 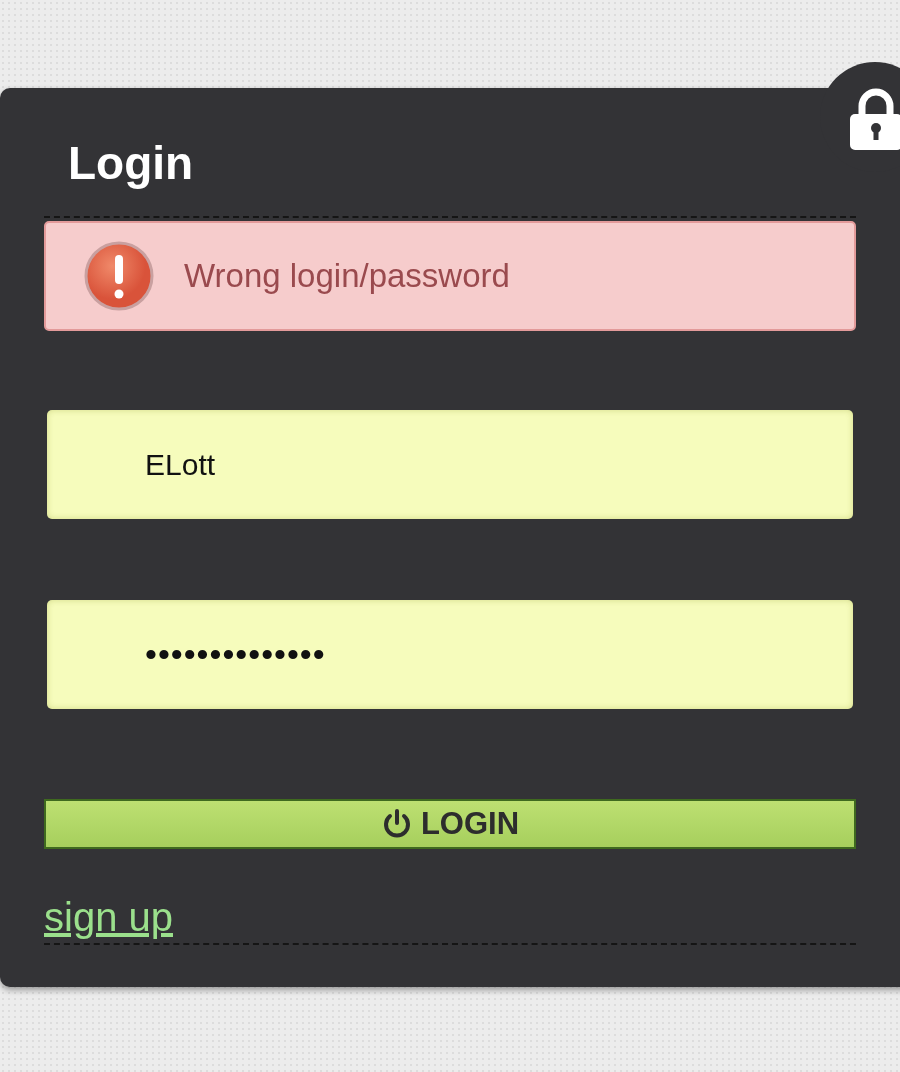 I want to click on username-field: ELott, so click(x=450, y=464).